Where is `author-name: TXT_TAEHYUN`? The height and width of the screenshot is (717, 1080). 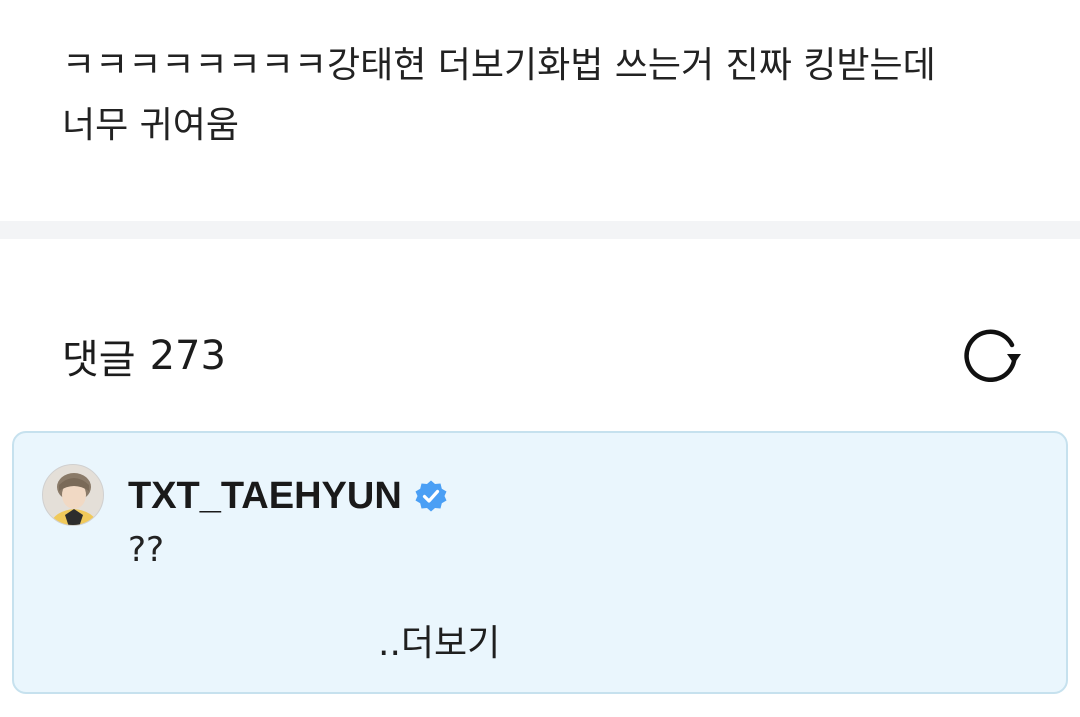
author-name: TXT_TAEHYUN is located at coordinates (265, 496).